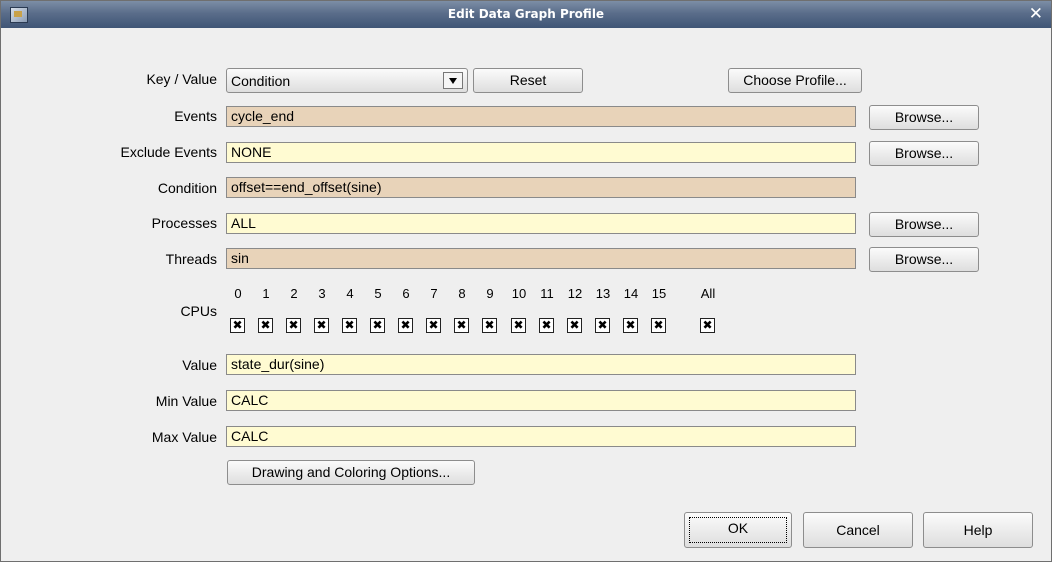  What do you see at coordinates (858, 530) in the screenshot?
I see `cancel-button: Cancel` at bounding box center [858, 530].